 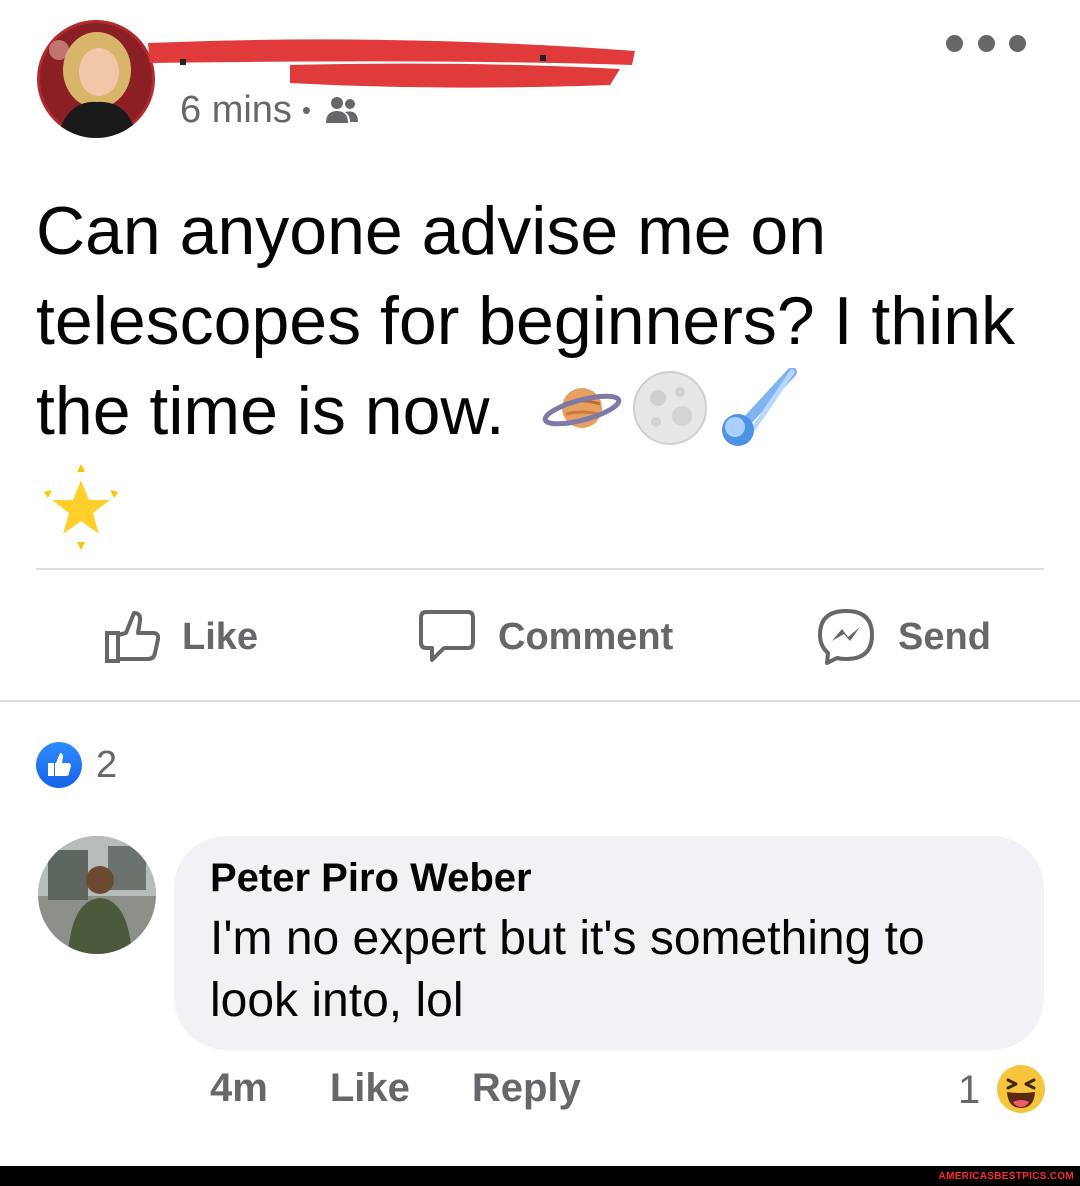 I want to click on full-moon-icon, so click(x=669, y=408).